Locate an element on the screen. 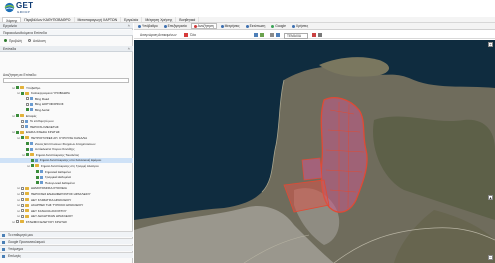 The height and width of the screenshot is (263, 495). layer-tree-row: Σημεία Ανταπόκρισης υπό Κατασκευή Δρόμου is located at coordinates (66, 160).